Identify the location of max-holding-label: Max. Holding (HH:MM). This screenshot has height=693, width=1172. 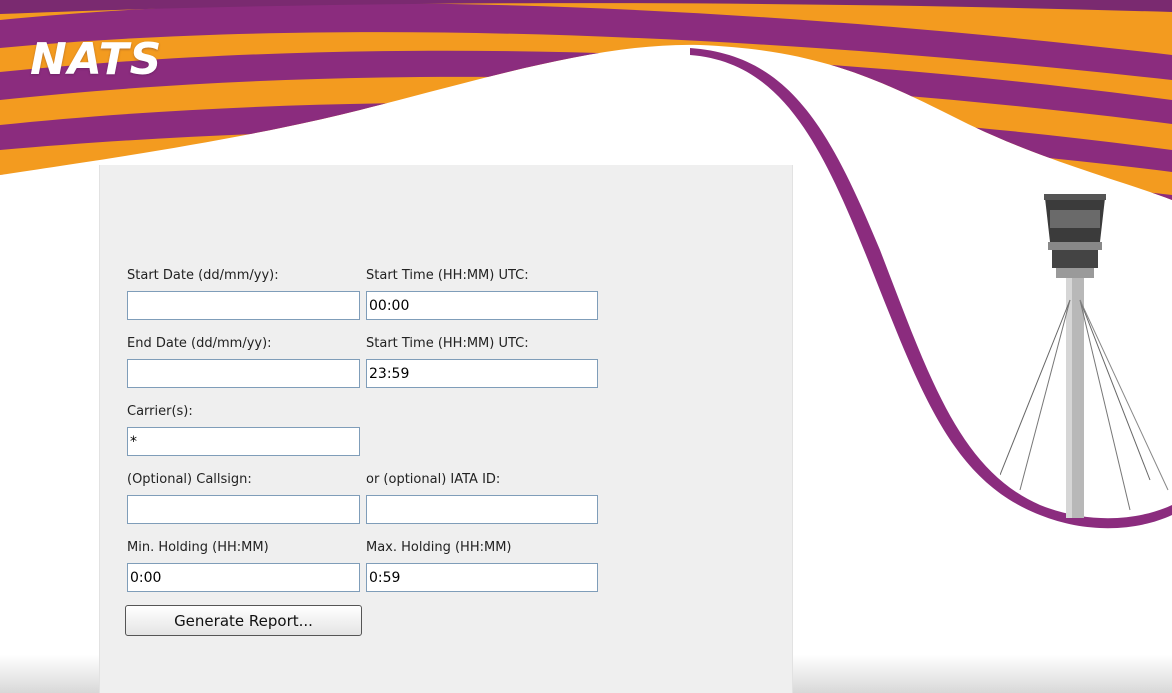
(439, 547).